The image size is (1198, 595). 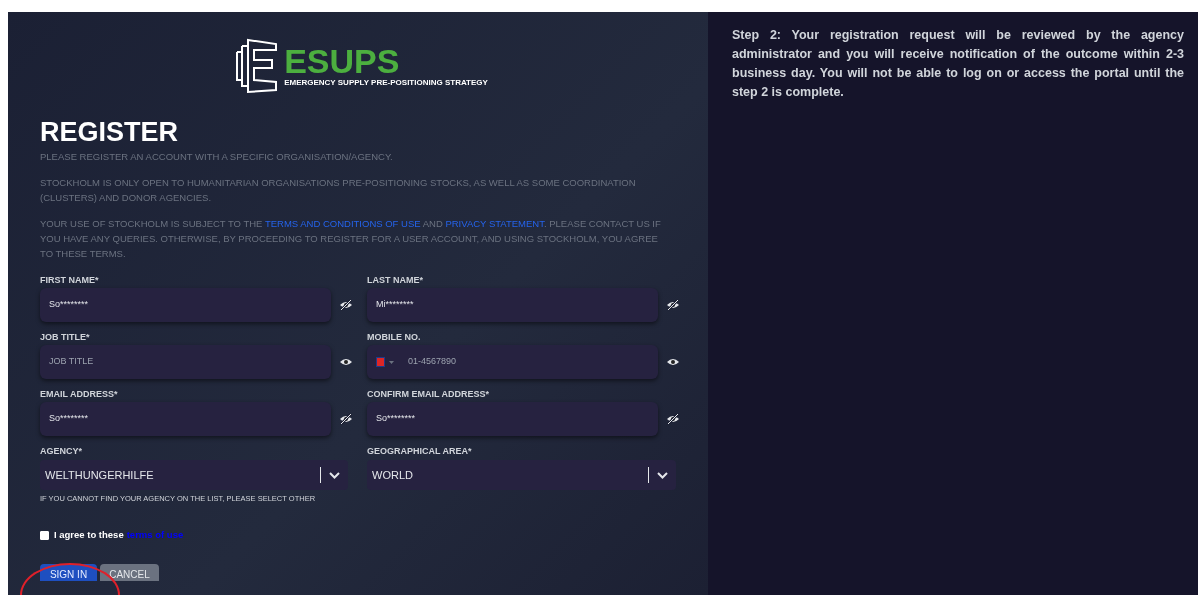 What do you see at coordinates (395, 280) in the screenshot?
I see `field-label: LAST NAME*` at bounding box center [395, 280].